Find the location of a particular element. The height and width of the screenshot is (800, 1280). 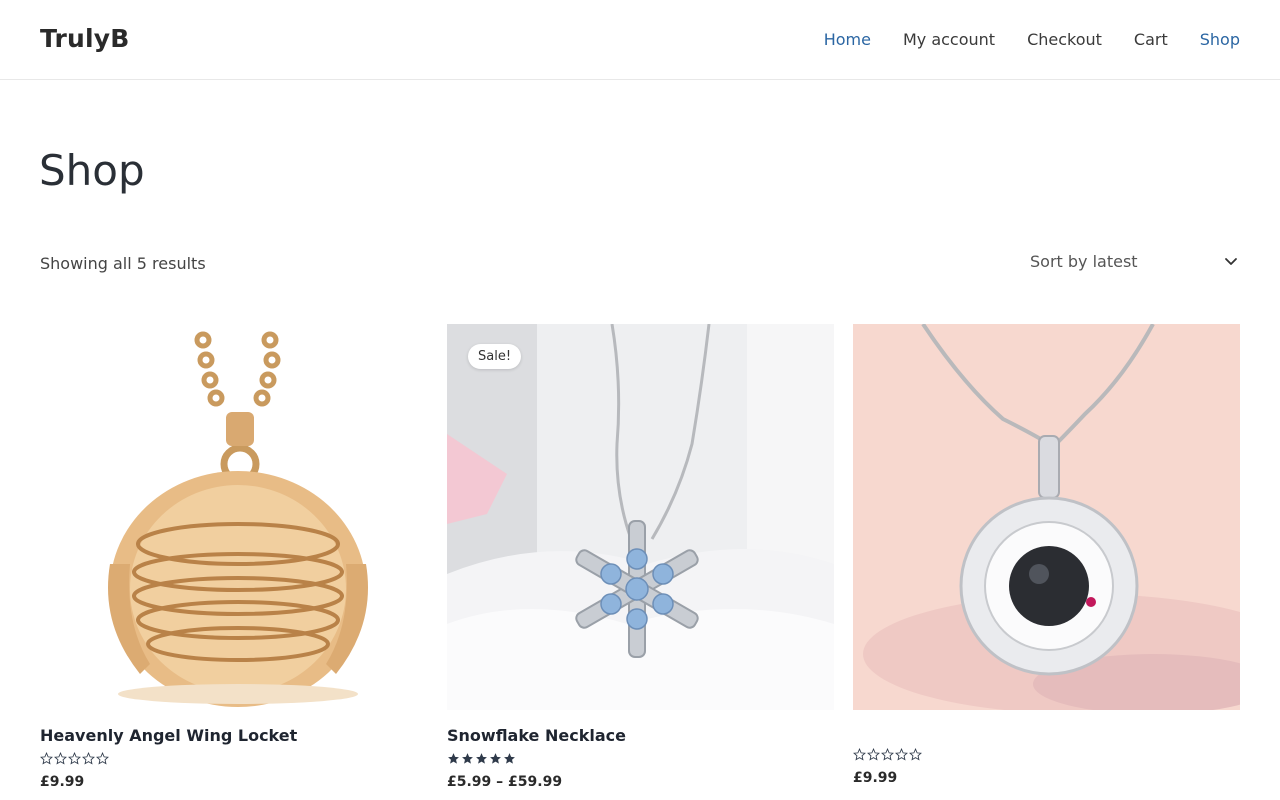

chevron-down-icon is located at coordinates (1231, 261).